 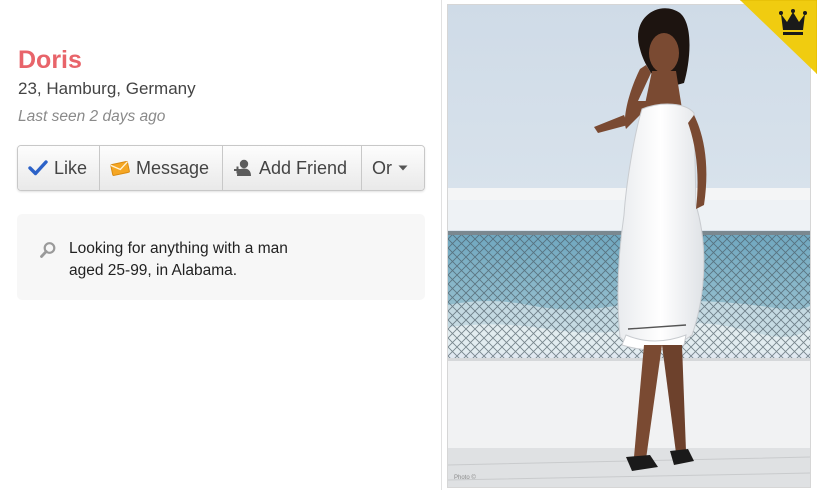 I want to click on like-button: Like, so click(x=59, y=168).